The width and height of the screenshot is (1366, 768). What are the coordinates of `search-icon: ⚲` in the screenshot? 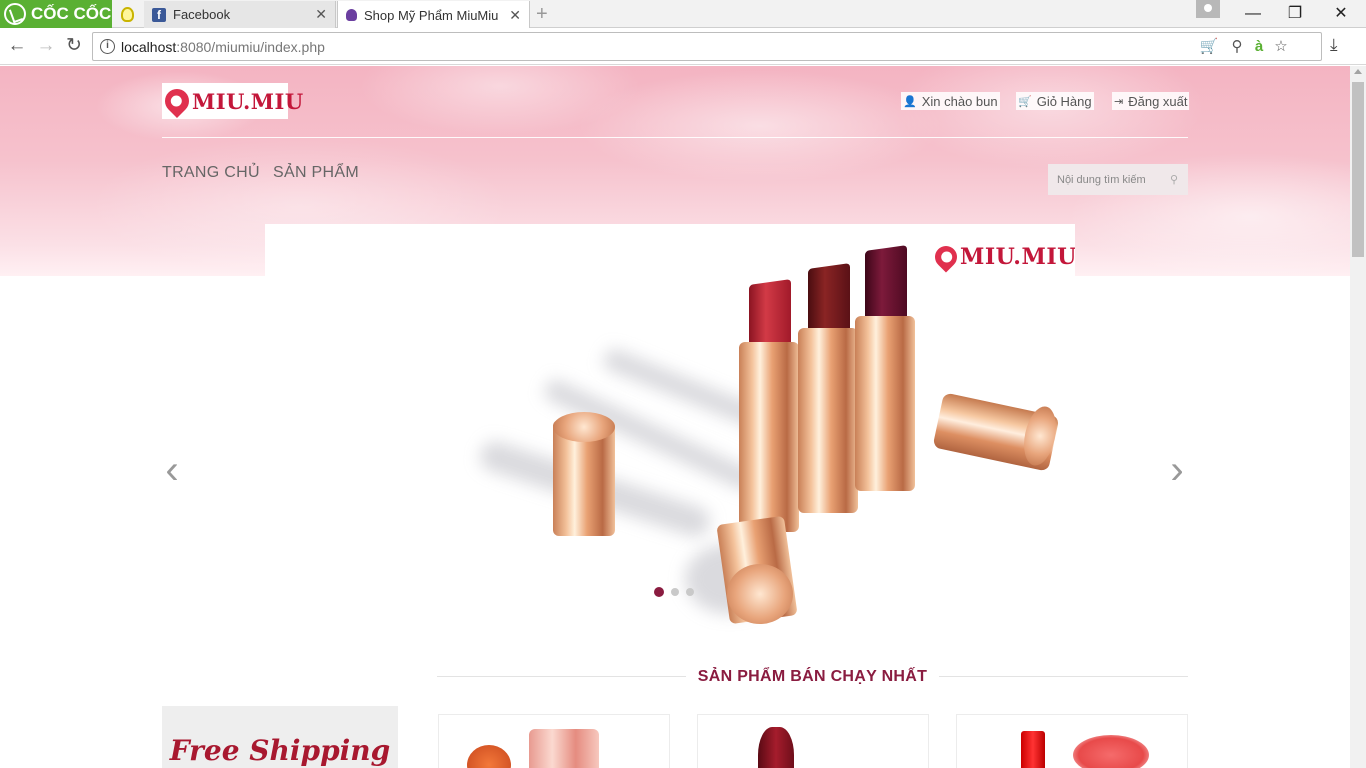 It's located at (1174, 179).